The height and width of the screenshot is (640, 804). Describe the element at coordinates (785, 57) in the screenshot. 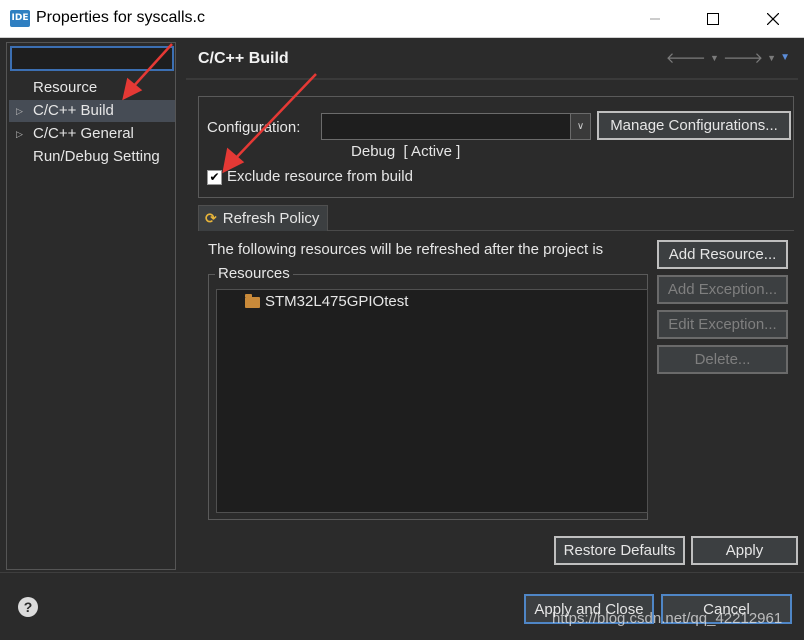

I see `view-menu-icon: ▼` at that location.